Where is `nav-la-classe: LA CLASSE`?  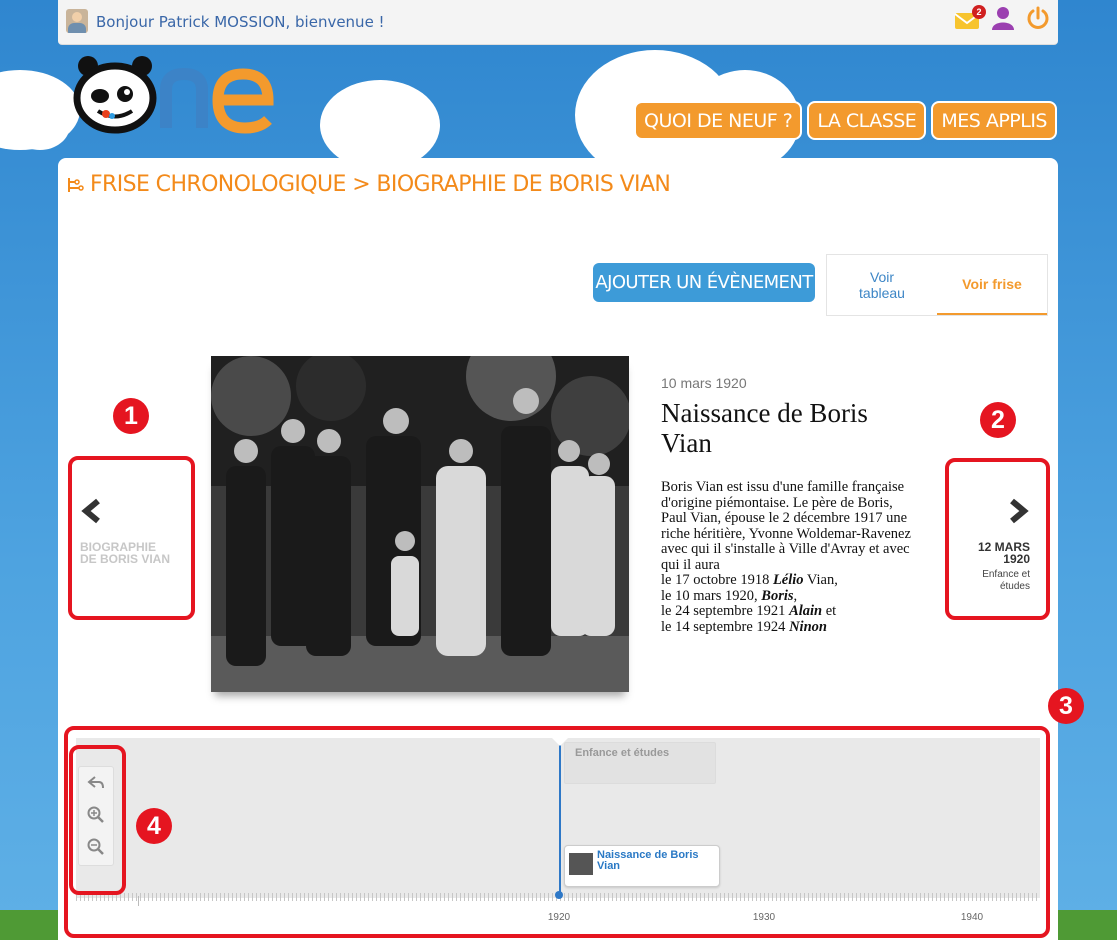
nav-la-classe: LA CLASSE is located at coordinates (867, 120).